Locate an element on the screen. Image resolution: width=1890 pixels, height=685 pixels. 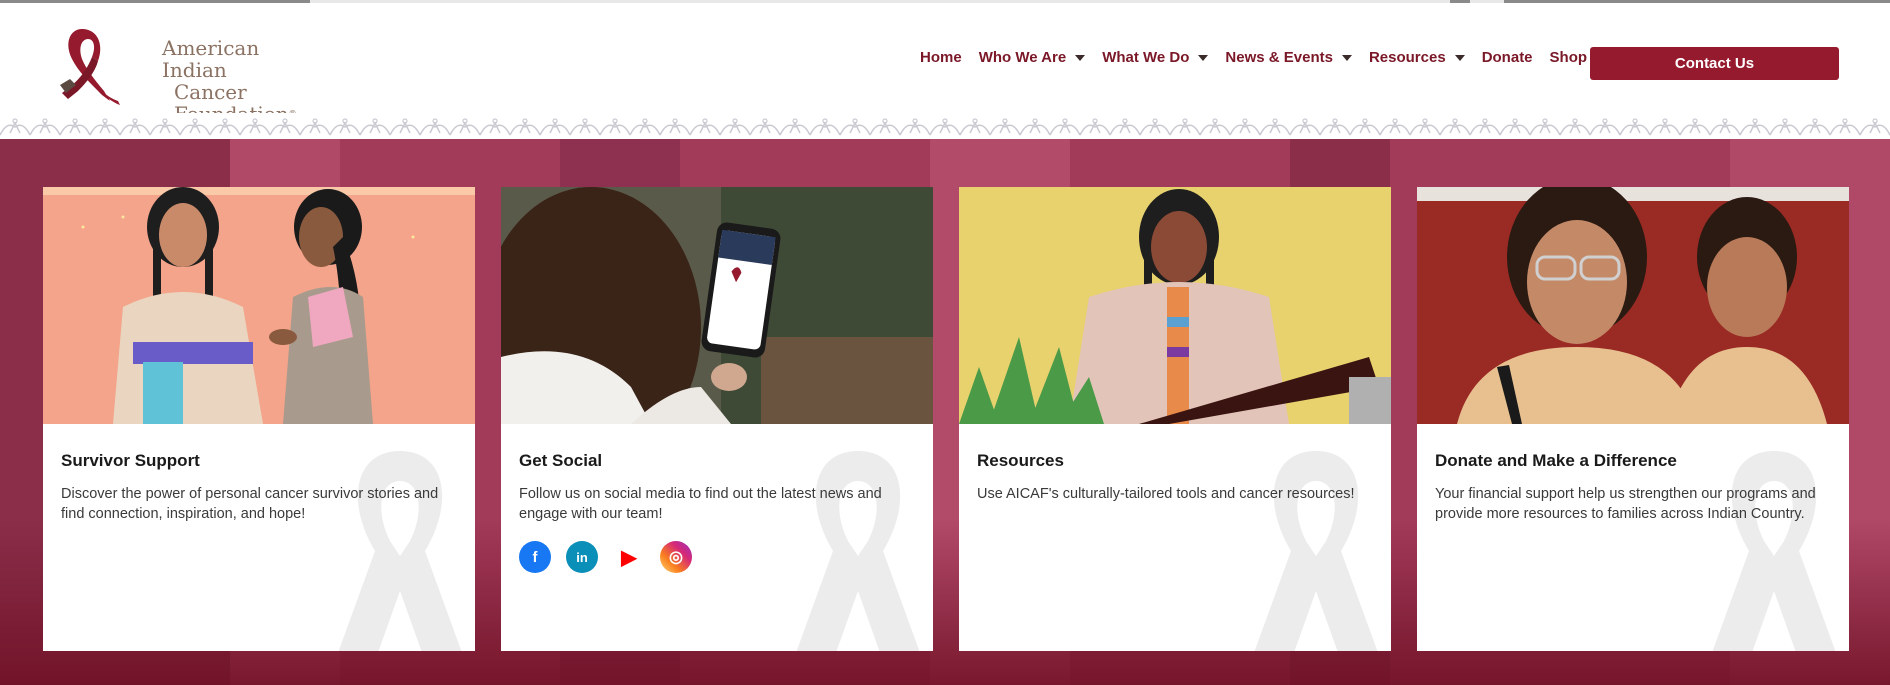
youtube-icon: ▶ is located at coordinates (629, 557).